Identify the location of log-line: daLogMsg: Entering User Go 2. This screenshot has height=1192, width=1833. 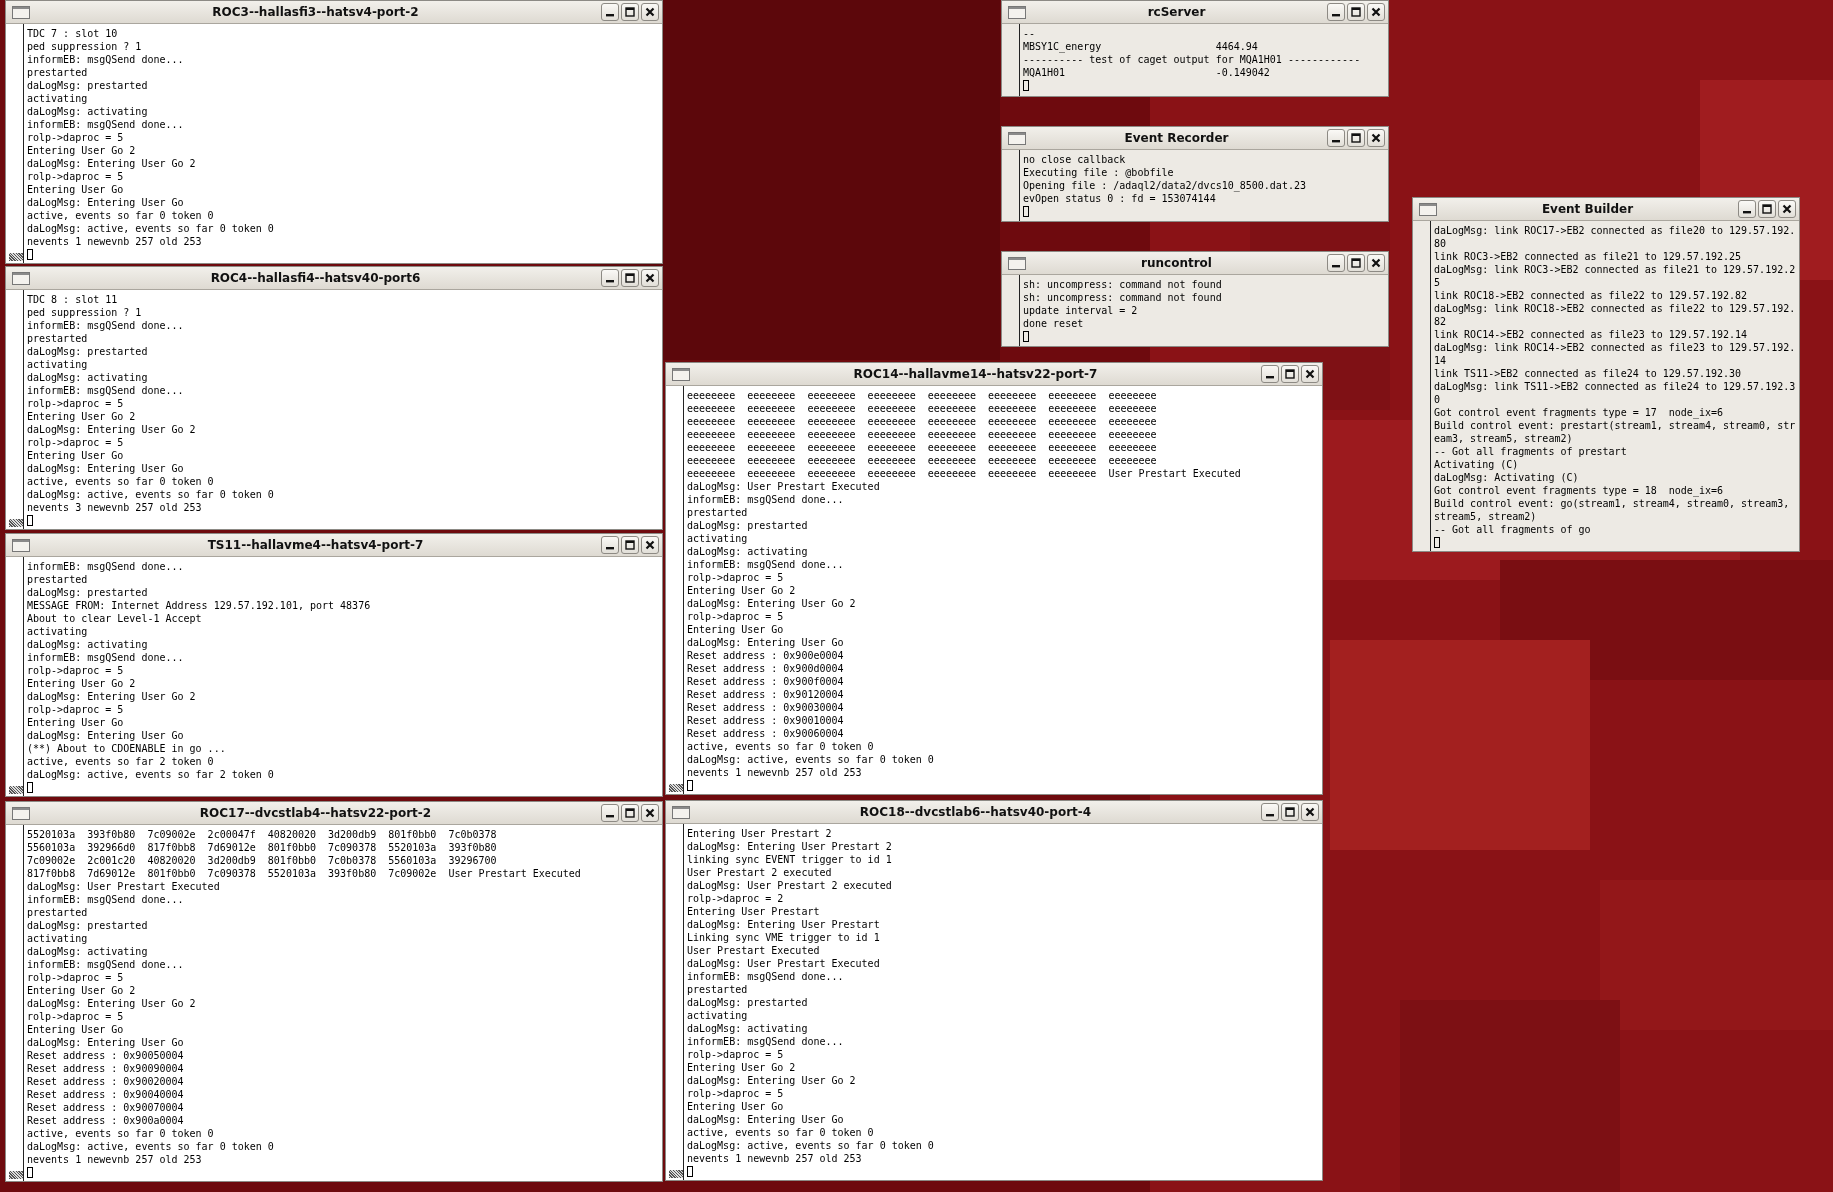
(772, 603).